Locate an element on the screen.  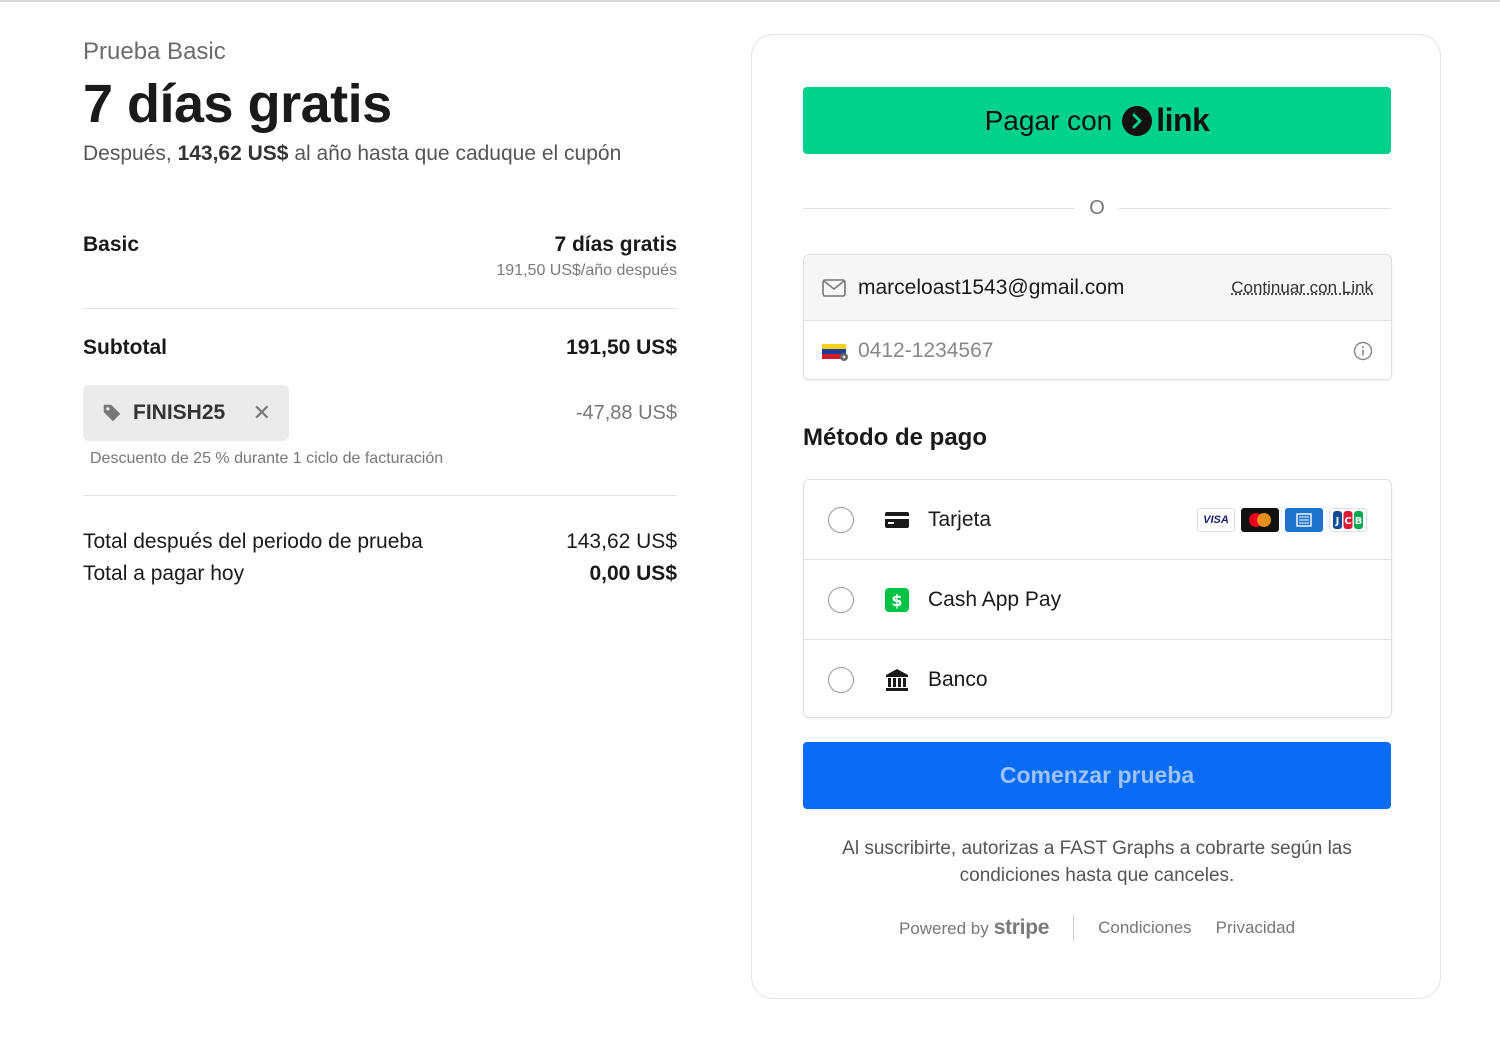
line-item-name: Basic is located at coordinates (111, 244).